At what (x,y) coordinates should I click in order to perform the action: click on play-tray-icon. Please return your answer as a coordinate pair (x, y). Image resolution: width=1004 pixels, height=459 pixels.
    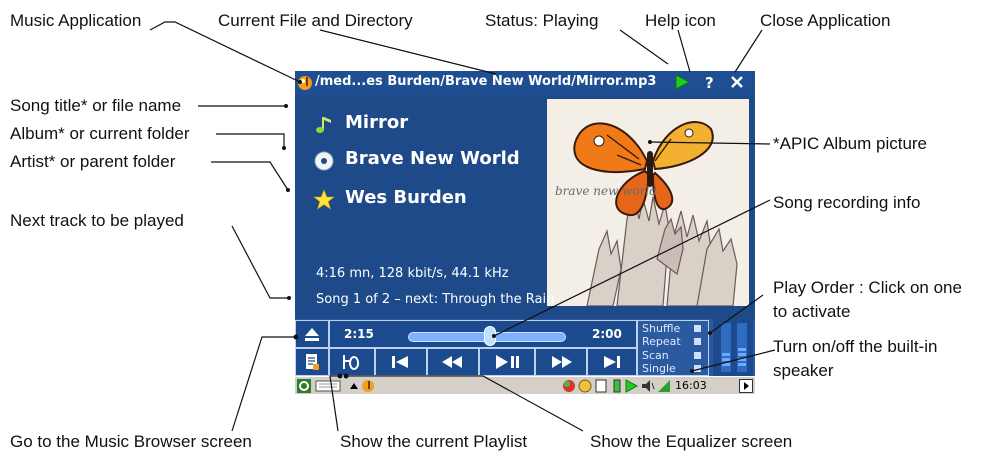
    Looking at the image, I should click on (631, 386).